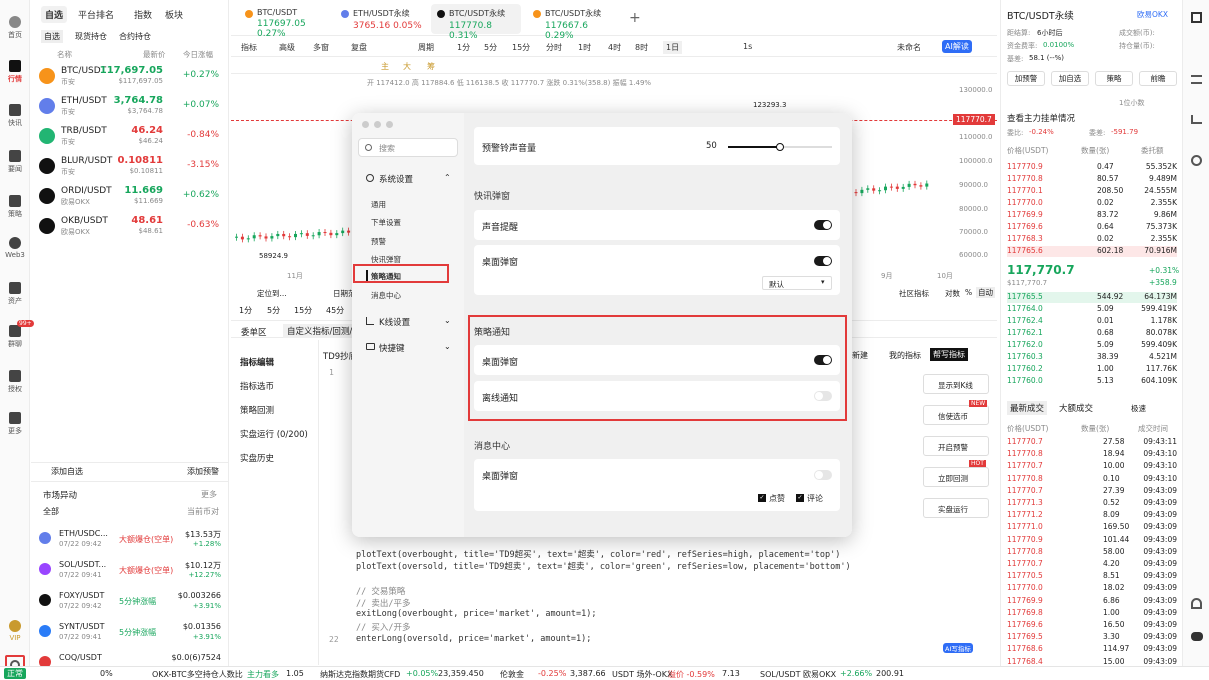 This screenshot has height=680, width=1209. Describe the element at coordinates (130, 137) in the screenshot. I see `coin-row: TRB/USDT 币安 46.24 $46.24 -0.84%` at that location.